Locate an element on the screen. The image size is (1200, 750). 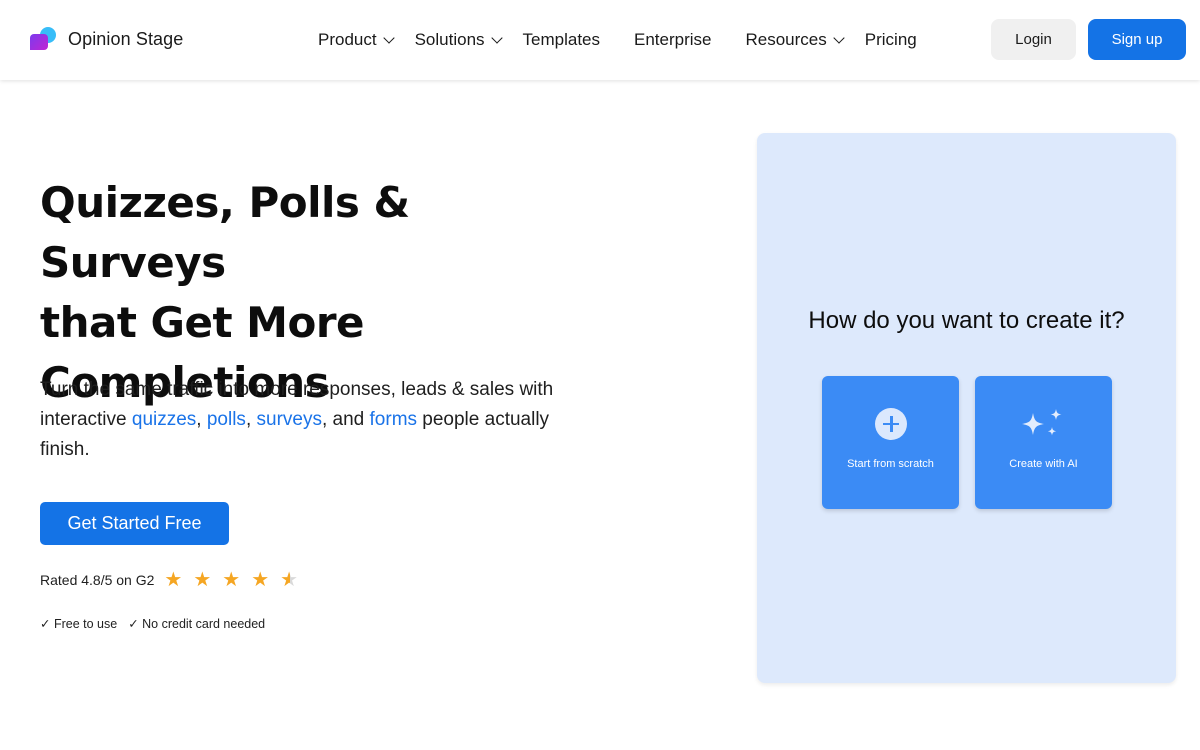
logo-icon is located at coordinates (44, 39).